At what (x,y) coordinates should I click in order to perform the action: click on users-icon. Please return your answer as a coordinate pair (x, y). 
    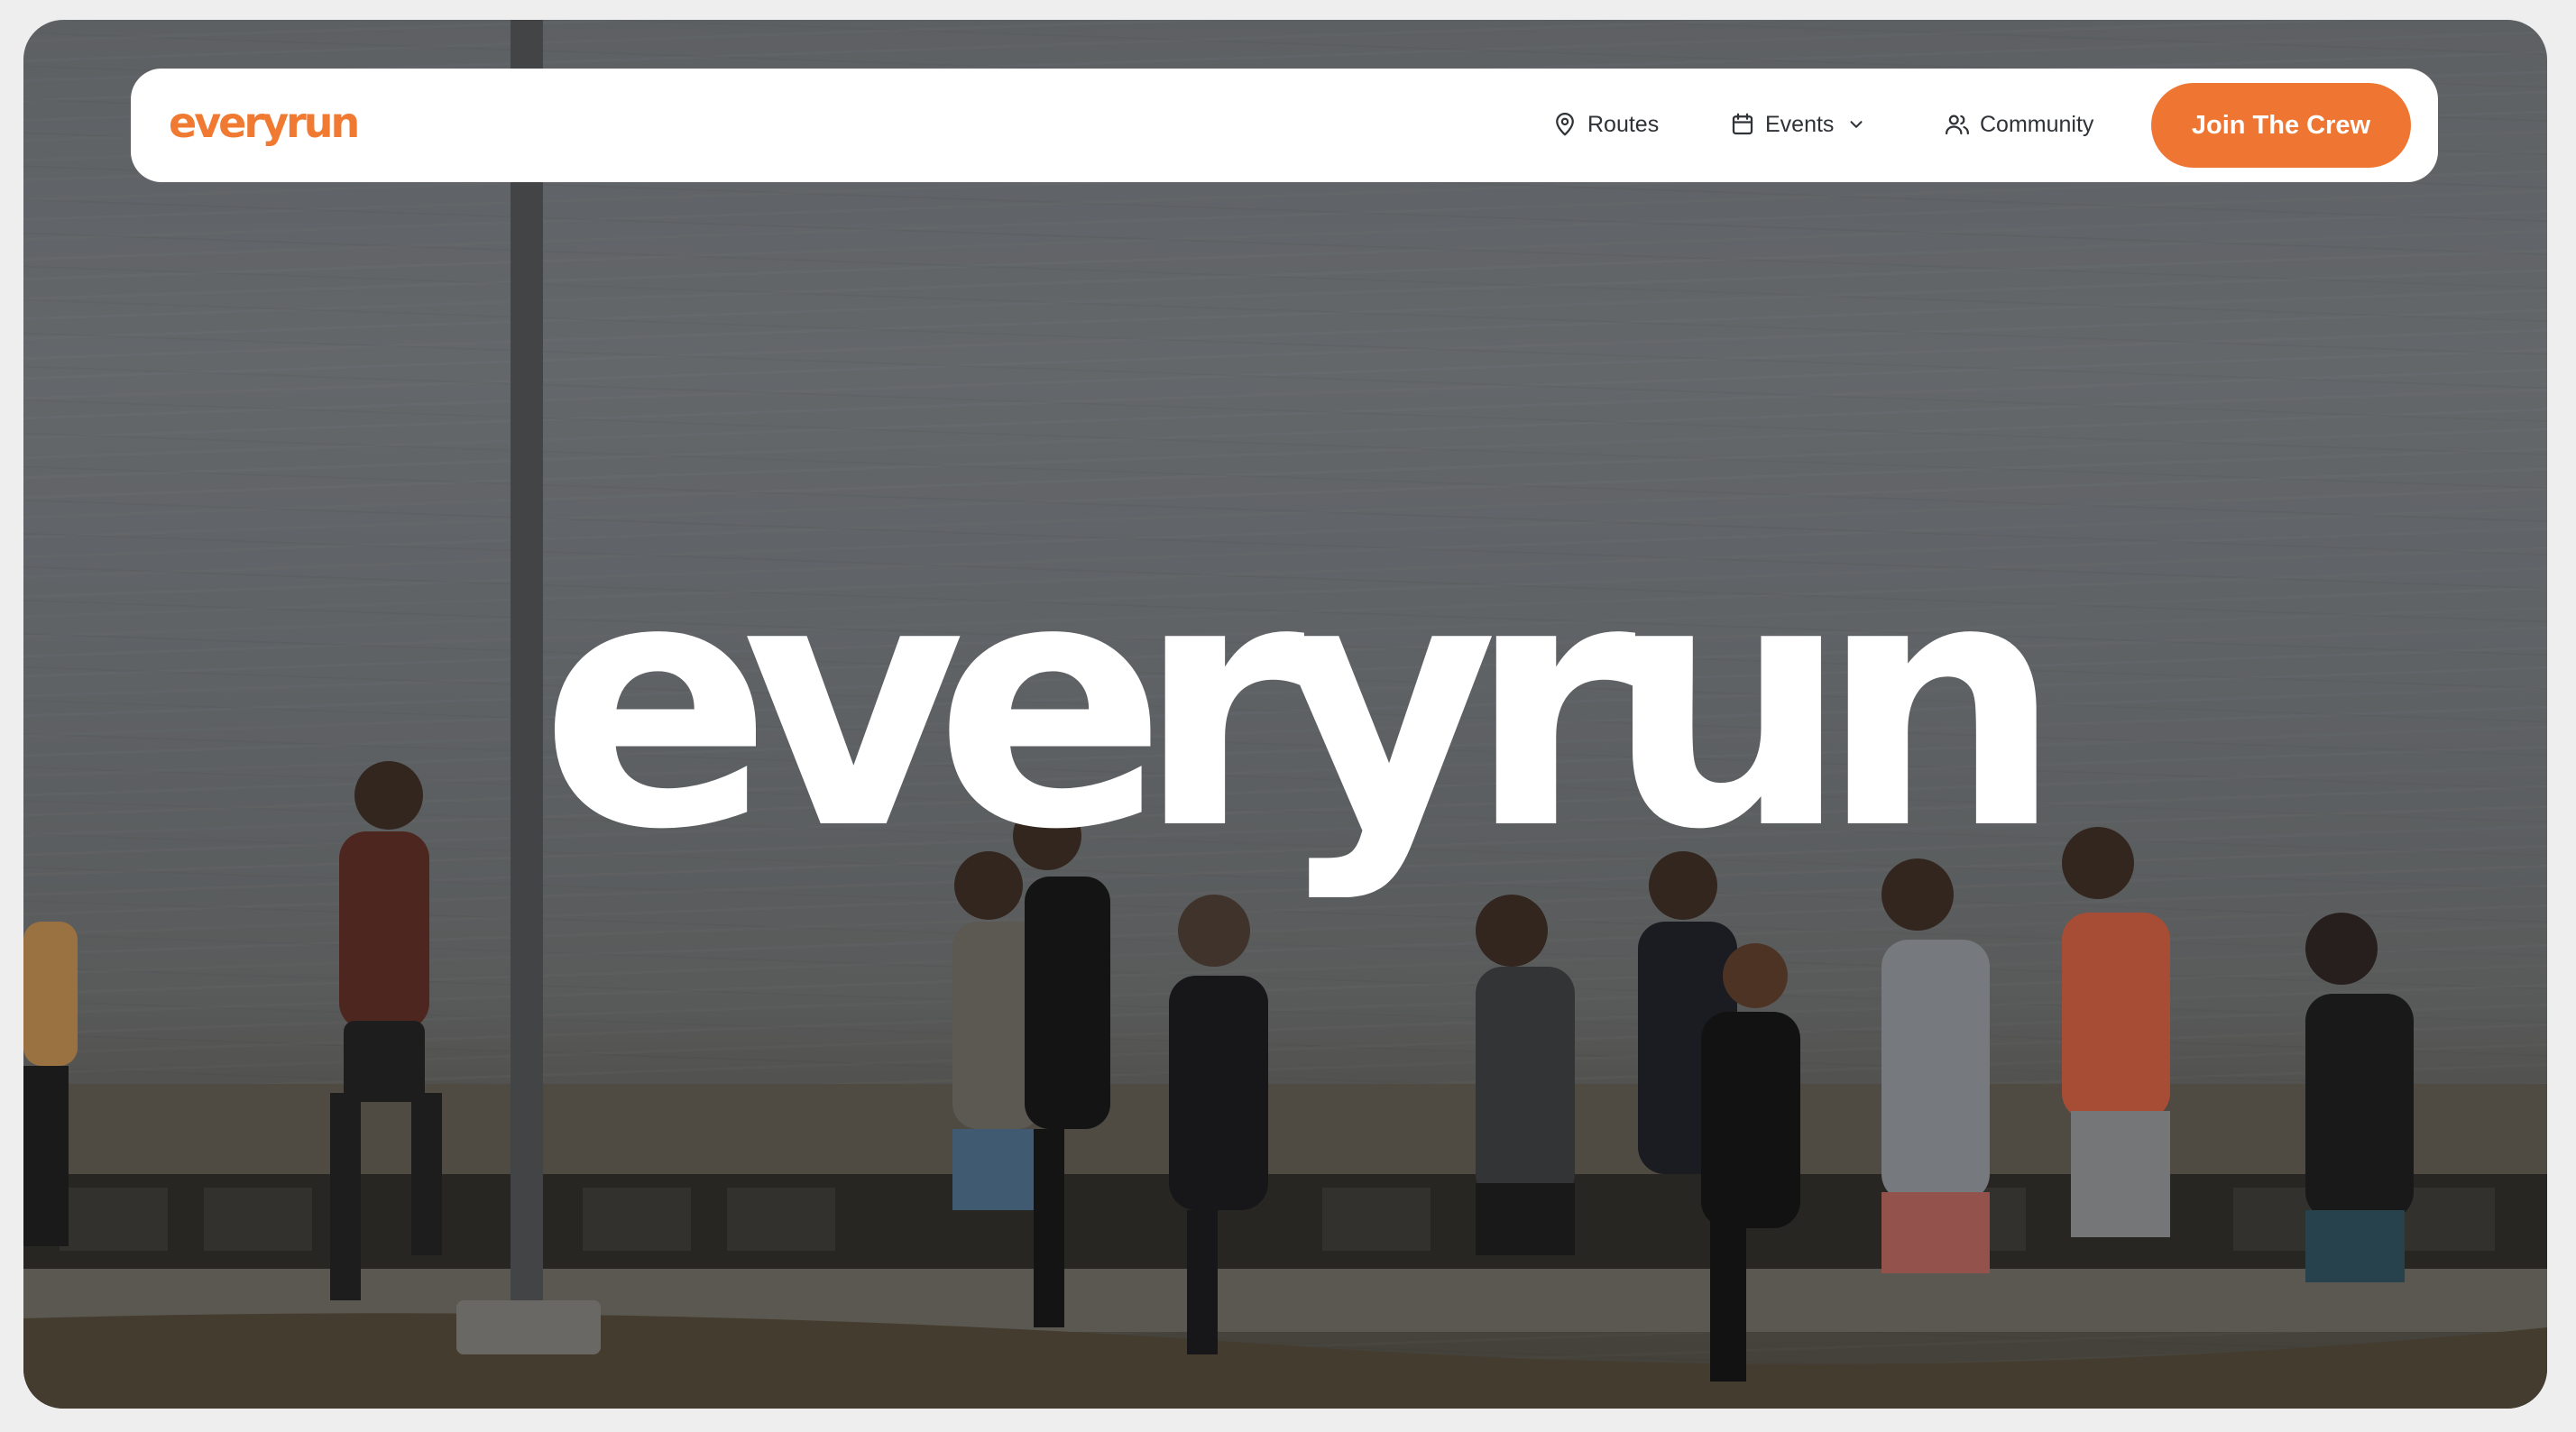
    Looking at the image, I should click on (1958, 125).